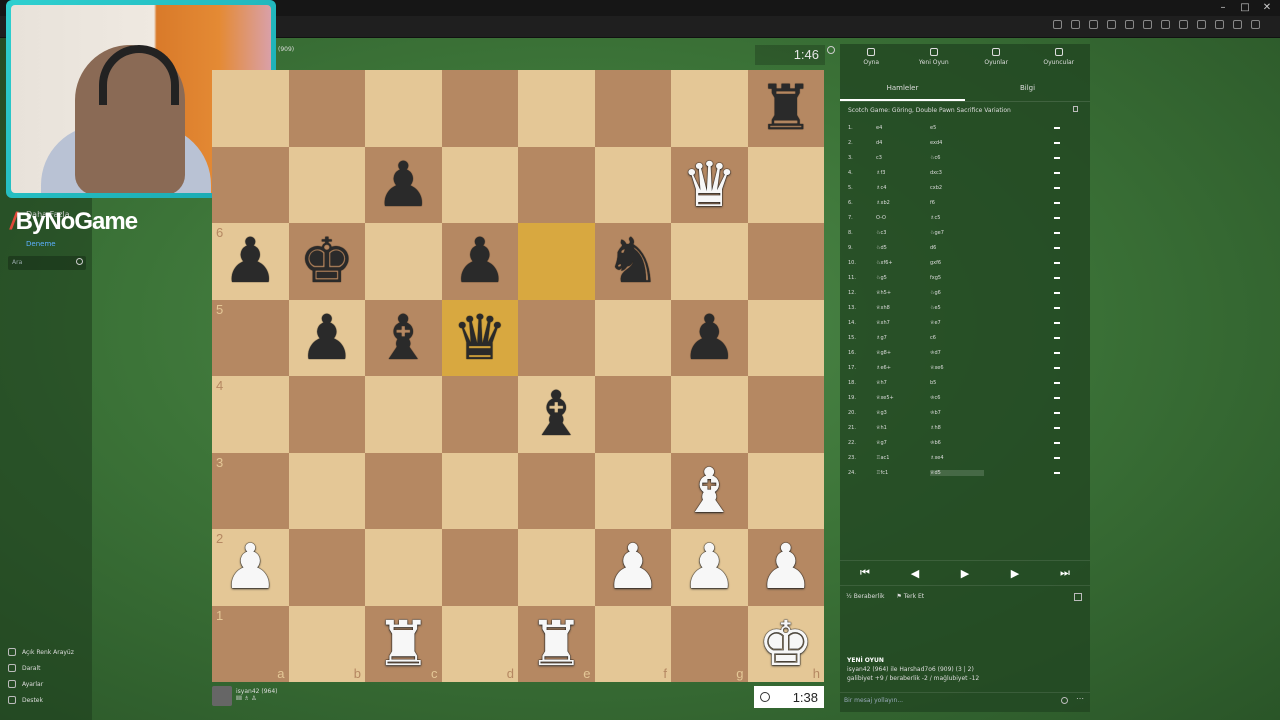 Image resolution: width=1280 pixels, height=720 pixels. I want to click on square-h5, so click(785, 337).